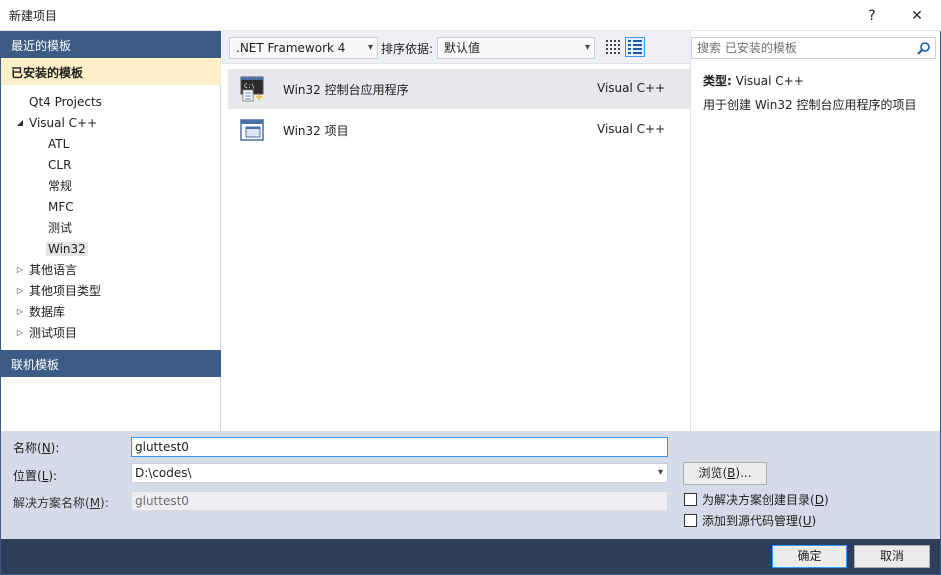 Image resolution: width=941 pixels, height=575 pixels. What do you see at coordinates (462, 48) in the screenshot?
I see `sort-select-value: 默认值` at bounding box center [462, 48].